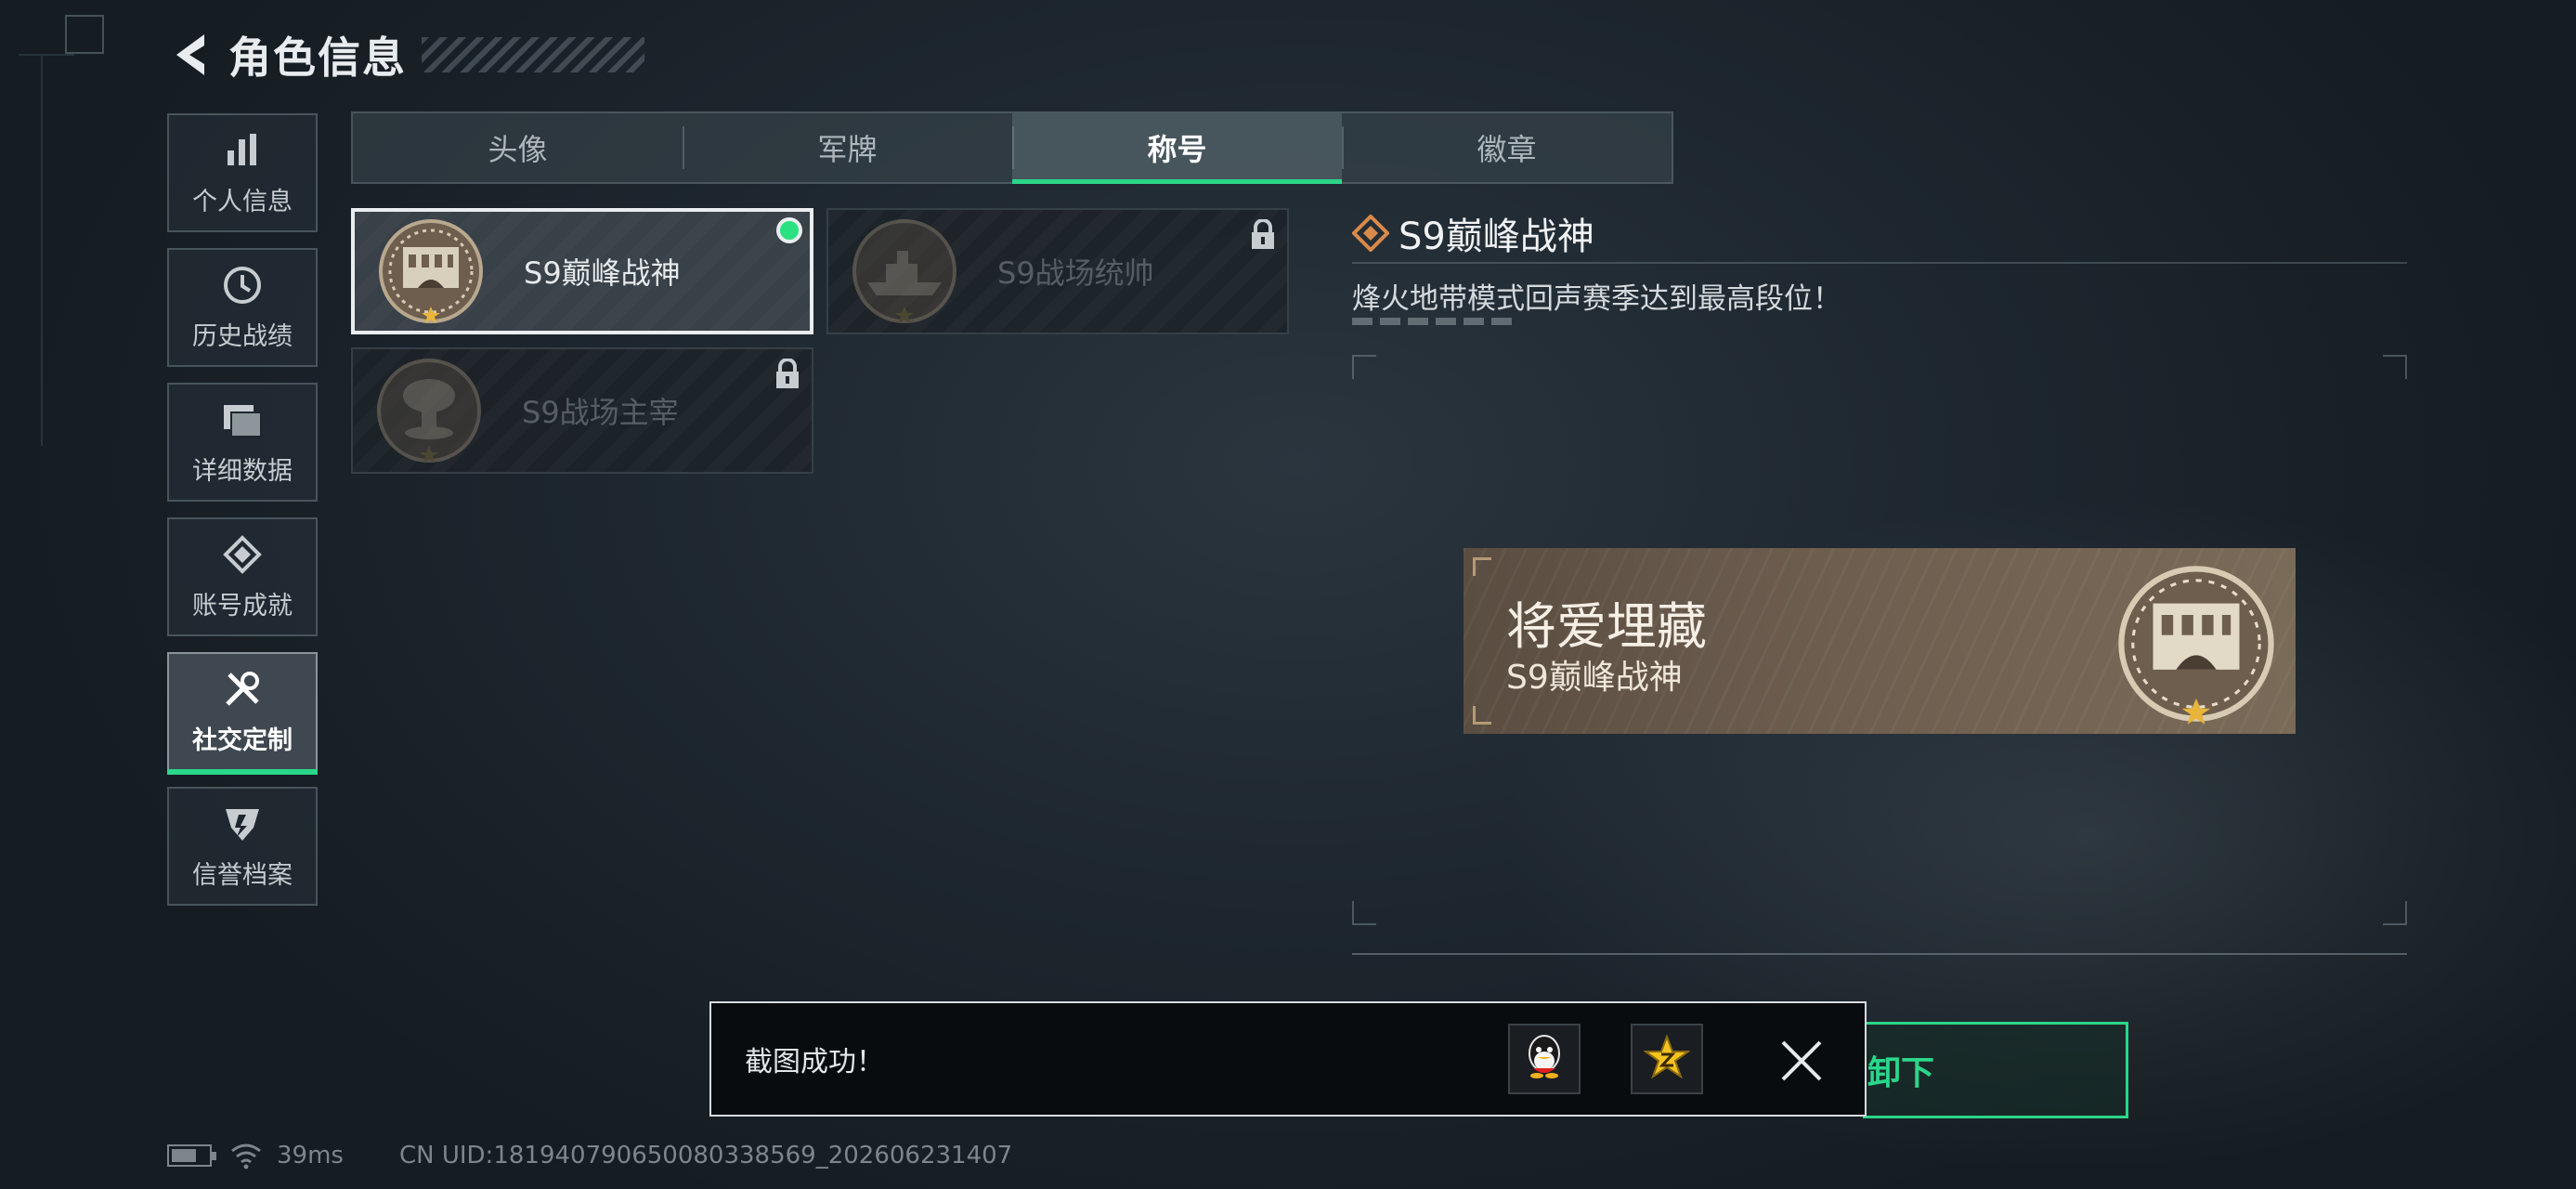  I want to click on wifi-icon, so click(246, 1156).